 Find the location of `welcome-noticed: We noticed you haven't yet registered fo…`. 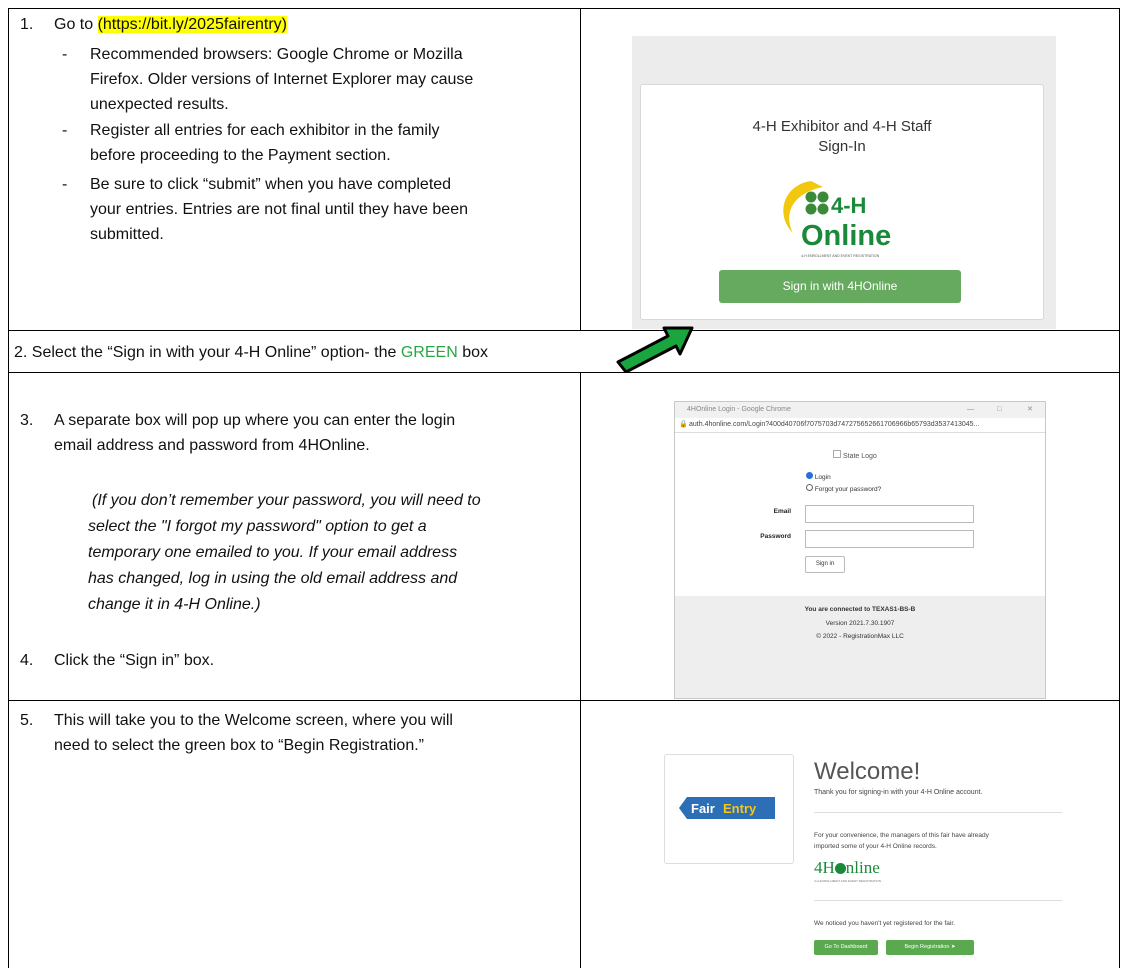

welcome-noticed: We noticed you haven't yet registered fo… is located at coordinates (884, 923).